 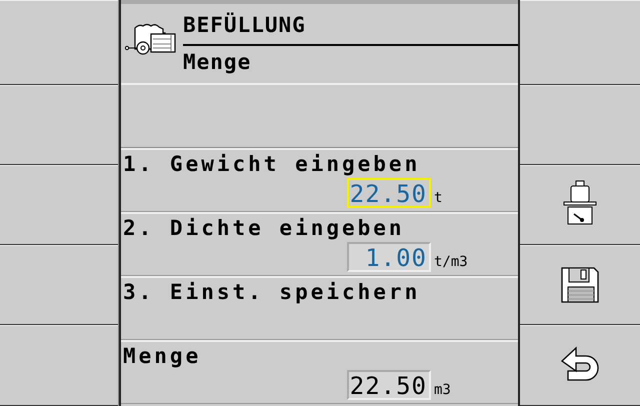 What do you see at coordinates (271, 164) in the screenshot?
I see `menu-item-label: 1. Gewicht eingeben` at bounding box center [271, 164].